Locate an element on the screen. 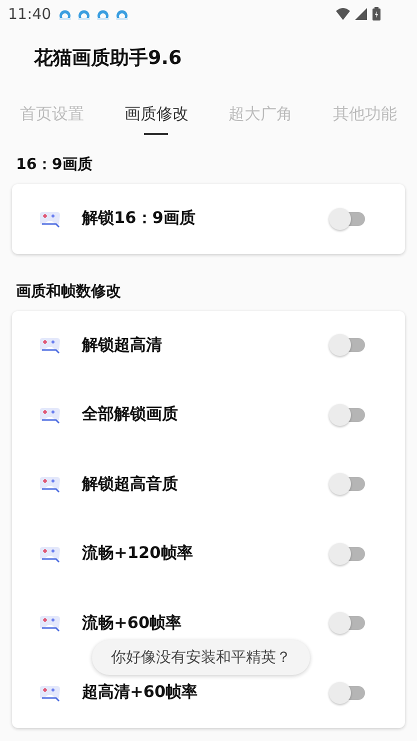 The height and width of the screenshot is (741, 417). section-title: 16：9画质 is located at coordinates (54, 164).